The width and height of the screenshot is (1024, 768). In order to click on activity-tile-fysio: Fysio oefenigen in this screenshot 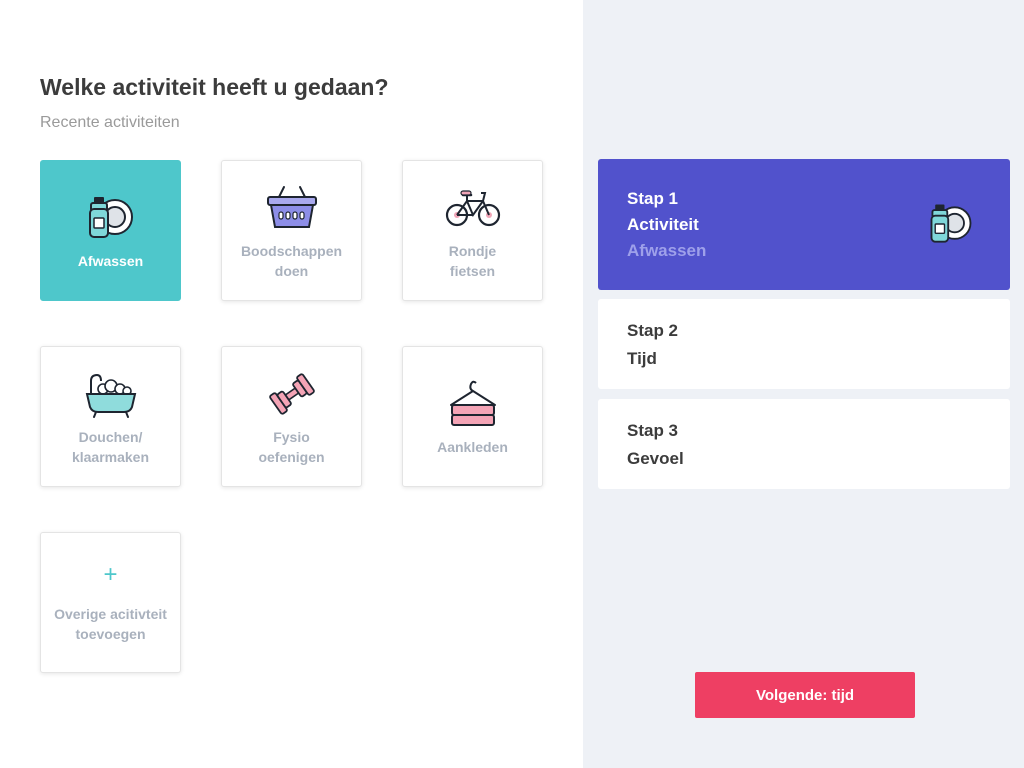, I will do `click(291, 416)`.